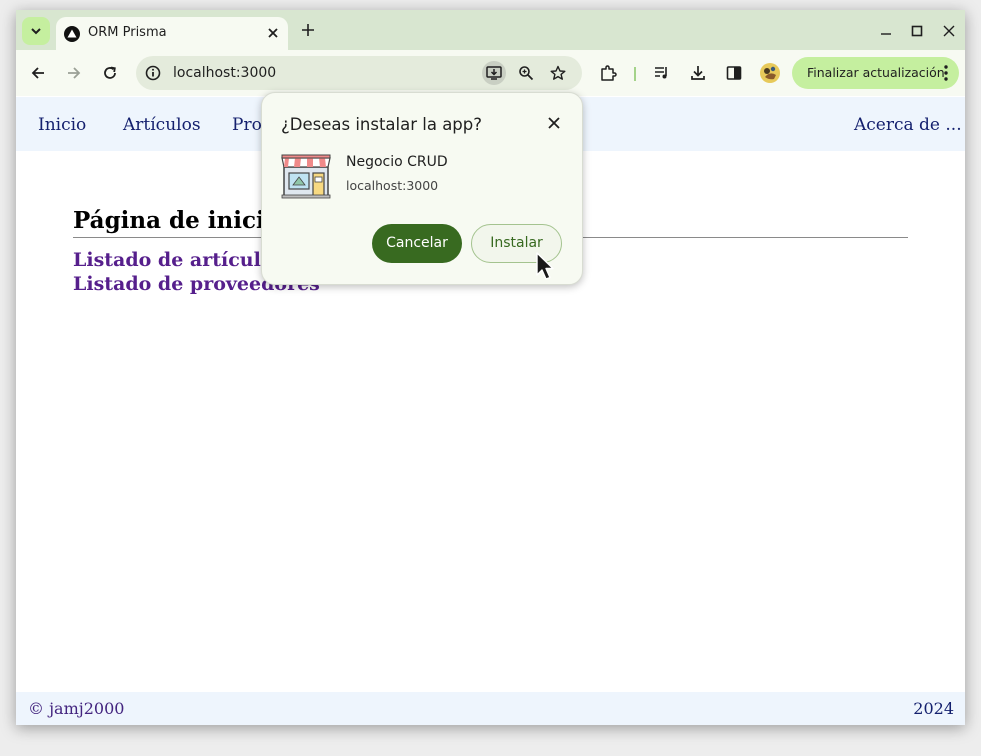 The width and height of the screenshot is (981, 756). I want to click on nav-link-inicio: Inicio, so click(62, 125).